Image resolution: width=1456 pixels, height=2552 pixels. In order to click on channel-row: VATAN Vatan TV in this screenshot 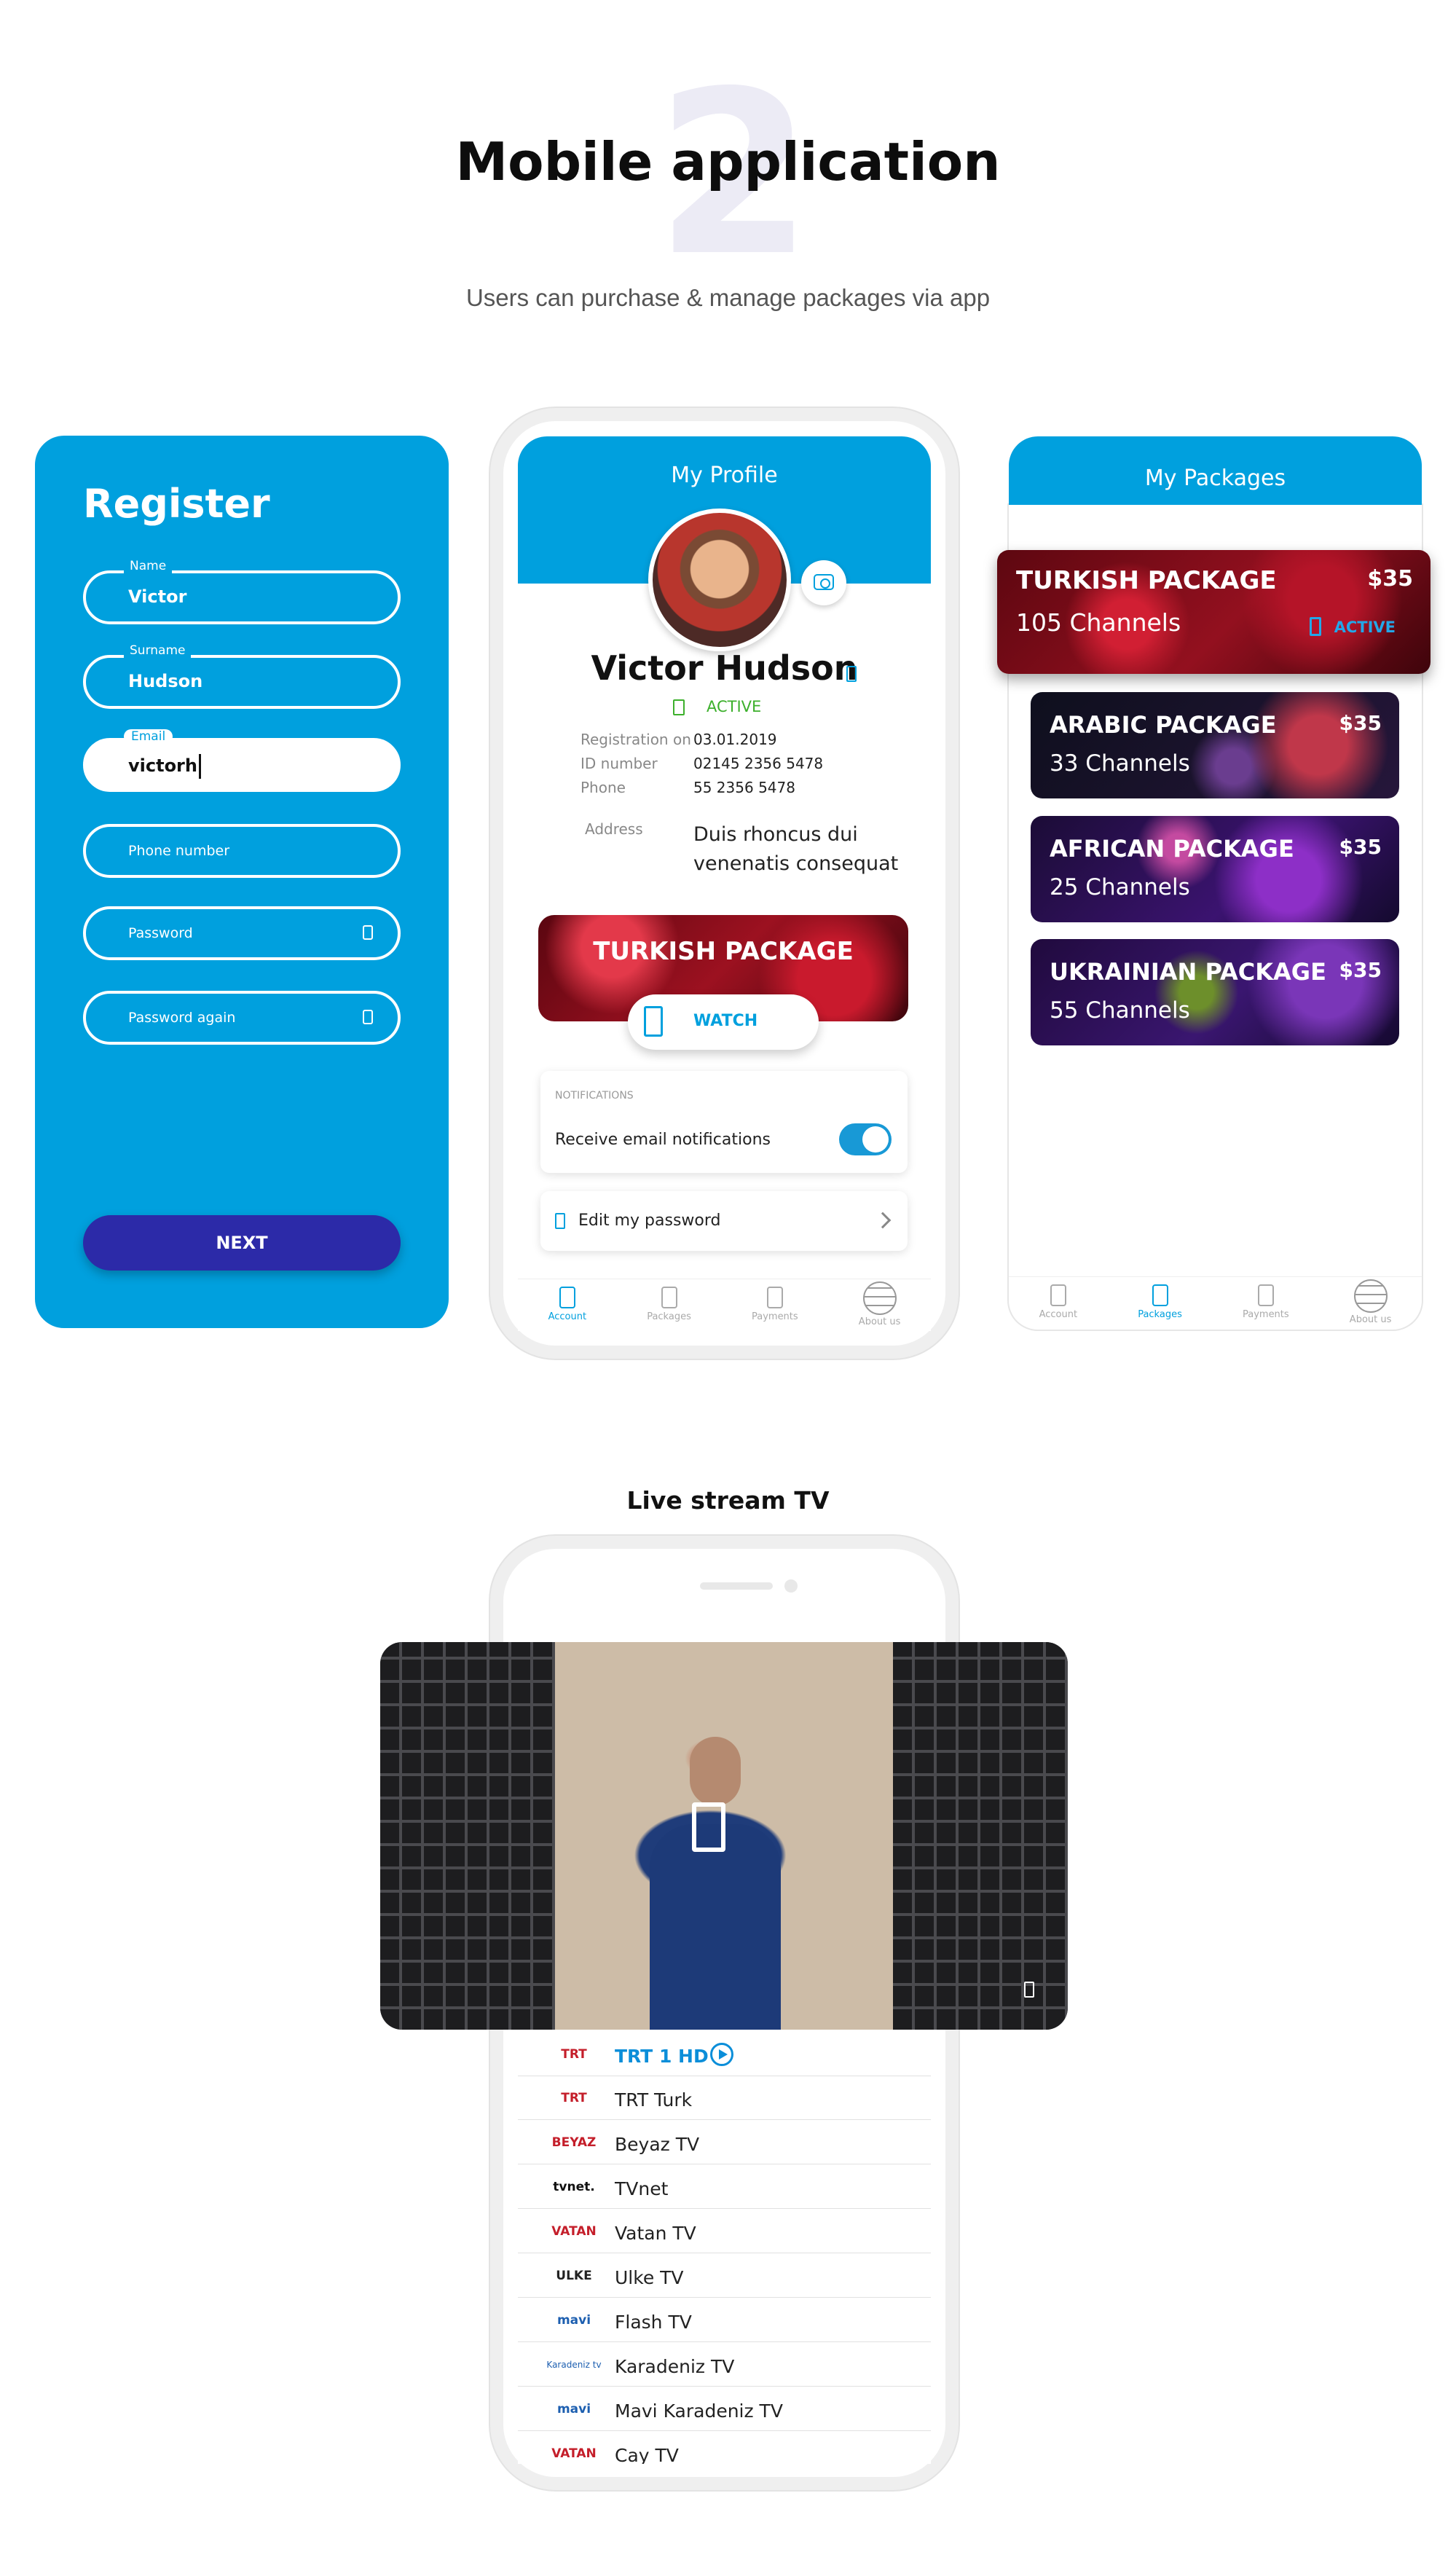, I will do `click(724, 2231)`.